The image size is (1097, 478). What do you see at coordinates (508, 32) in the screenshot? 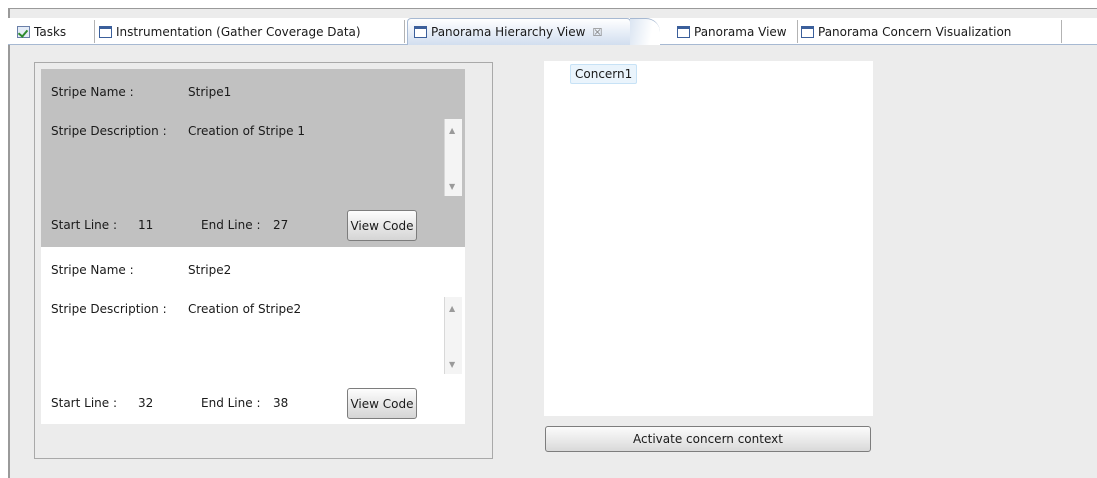
I see `tab-label: Panorama Hierarchy View` at bounding box center [508, 32].